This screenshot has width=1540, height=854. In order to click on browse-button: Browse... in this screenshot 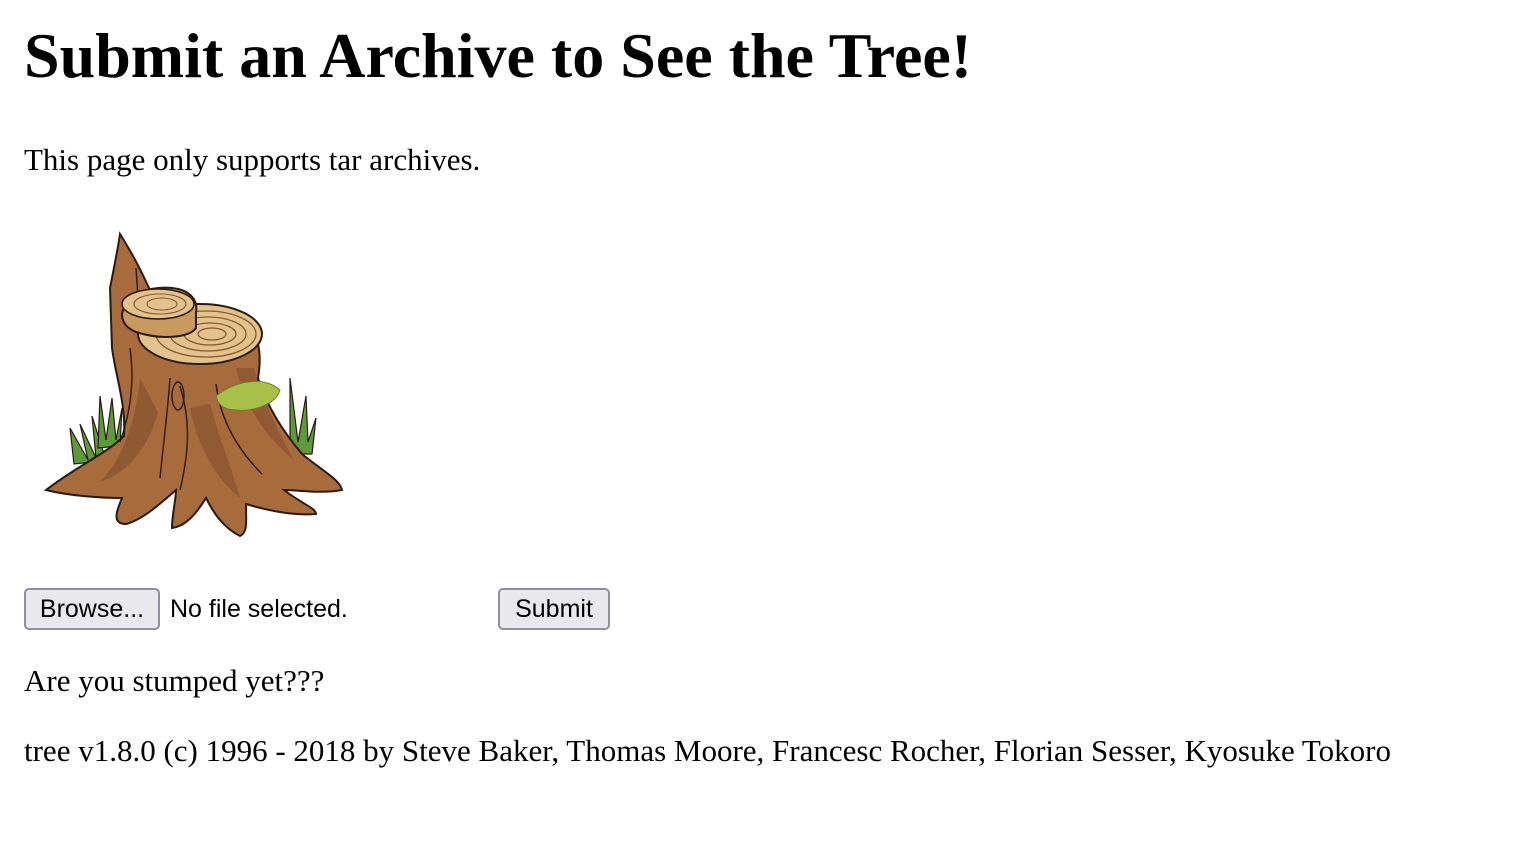, I will do `click(92, 609)`.